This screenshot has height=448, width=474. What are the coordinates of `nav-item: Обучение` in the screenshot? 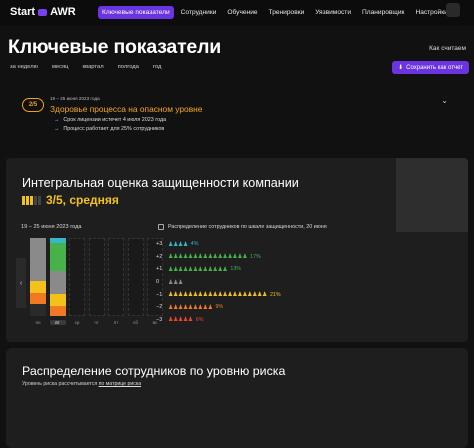 It's located at (242, 12).